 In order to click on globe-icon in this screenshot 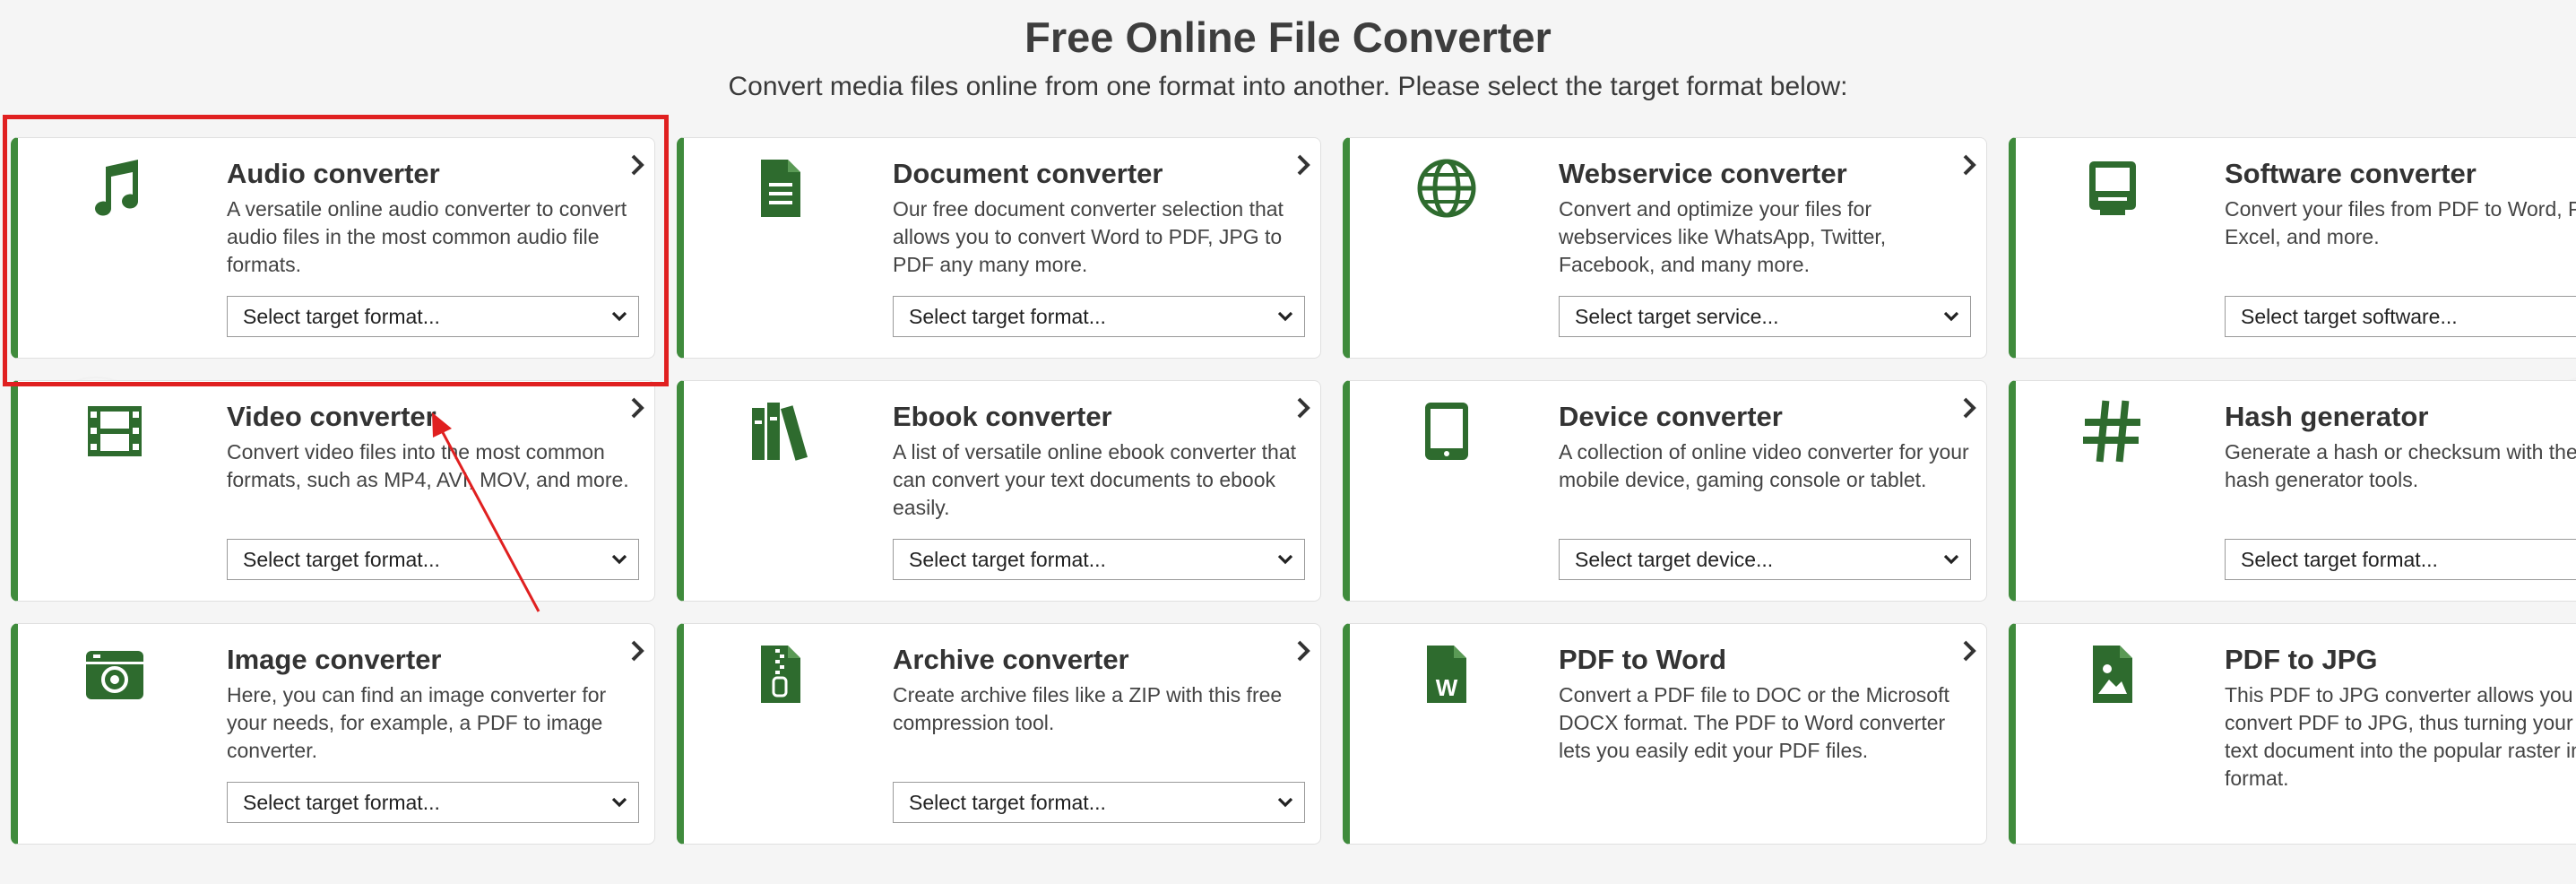, I will do `click(1446, 188)`.